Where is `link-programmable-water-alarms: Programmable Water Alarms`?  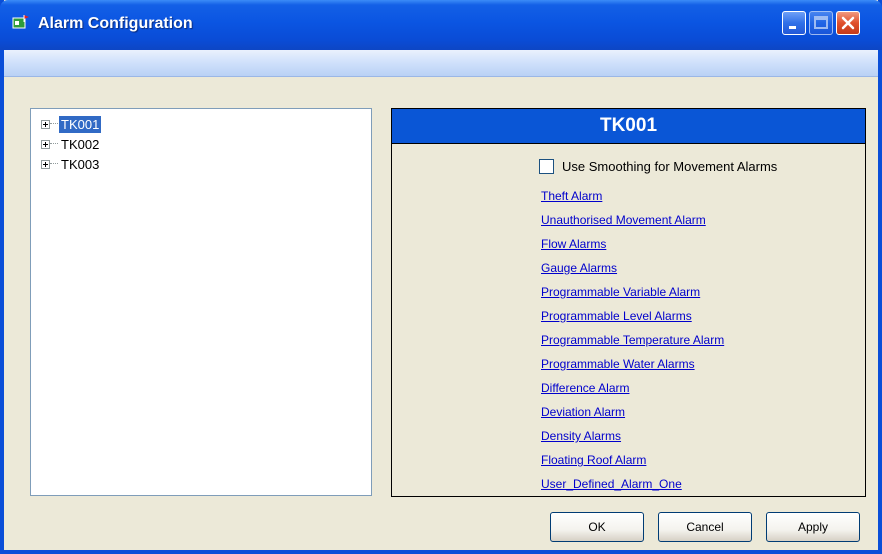
link-programmable-water-alarms: Programmable Water Alarms is located at coordinates (618, 364).